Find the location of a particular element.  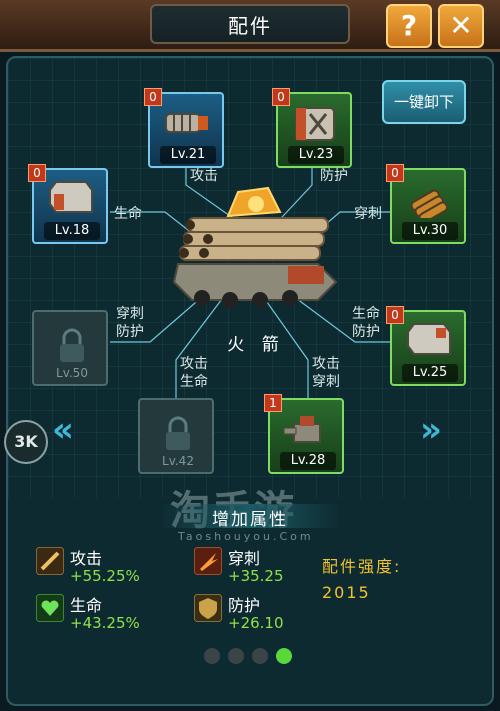

slot-level: Lv.23 is located at coordinates (316, 155).